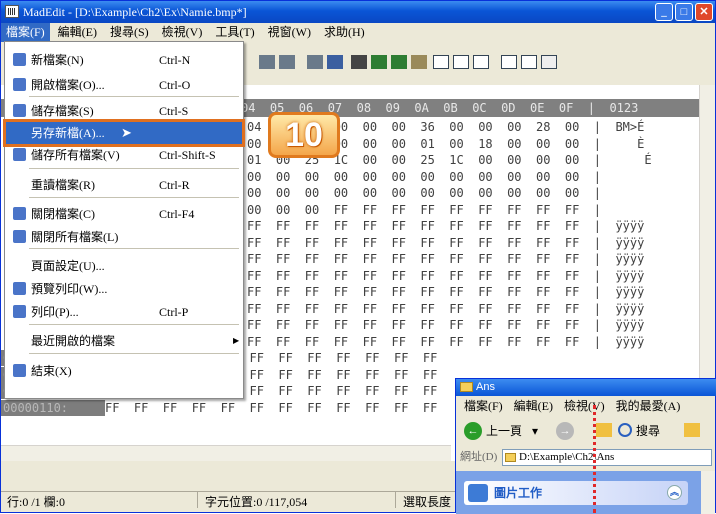 The height and width of the screenshot is (514, 716). Describe the element at coordinates (535, 431) in the screenshot. I see `back-dropdown-icon: ▾` at that location.